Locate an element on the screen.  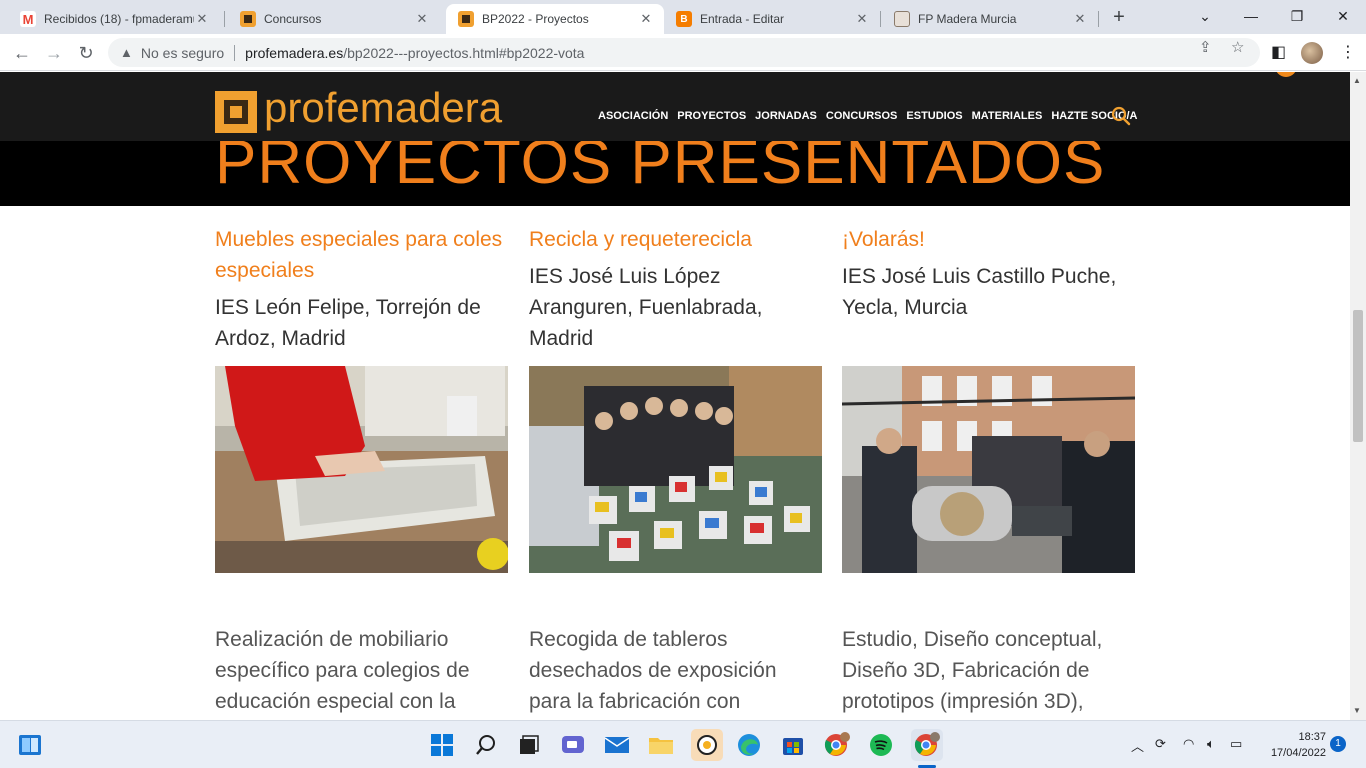
tab-title: BP2022 - Proyectos is located at coordinates (535, 19).